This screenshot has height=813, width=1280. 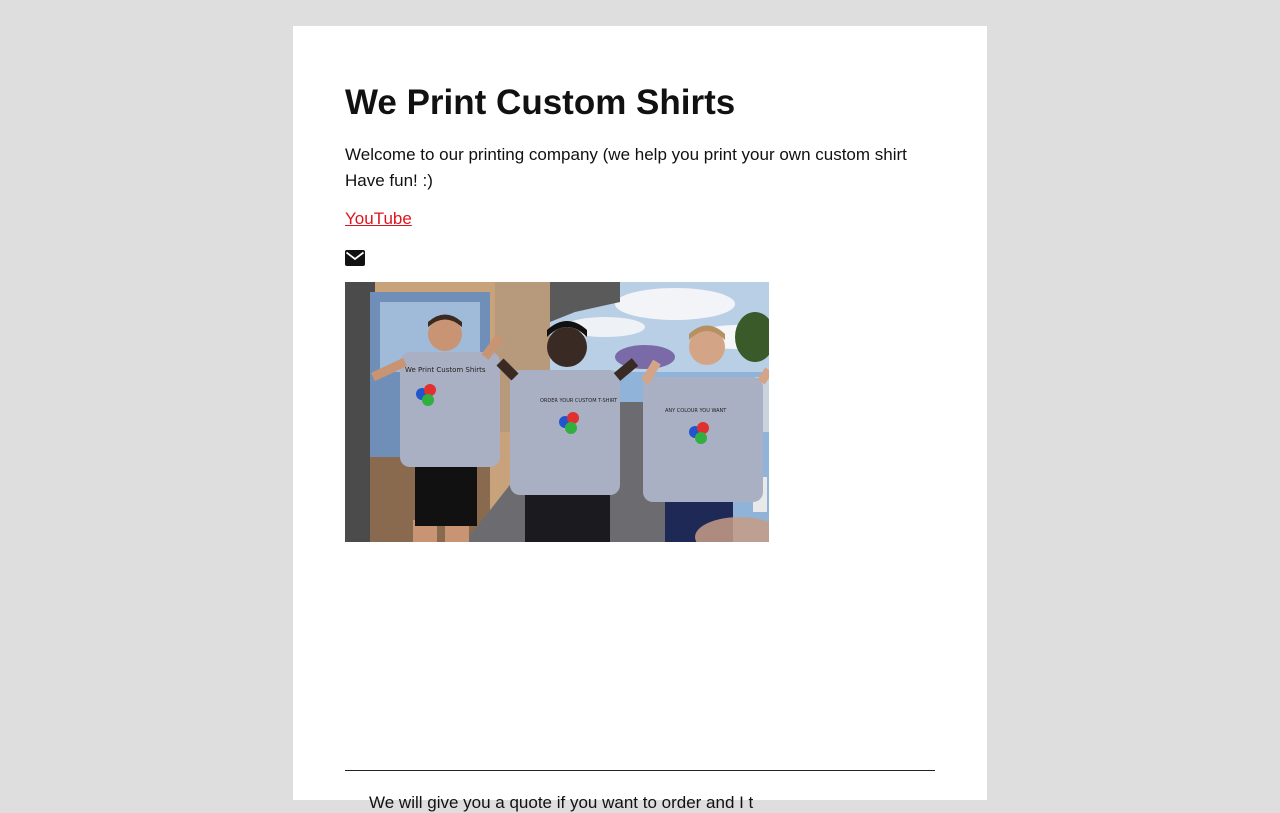 I want to click on intro-line-2: Have fun! :), so click(x=389, y=180).